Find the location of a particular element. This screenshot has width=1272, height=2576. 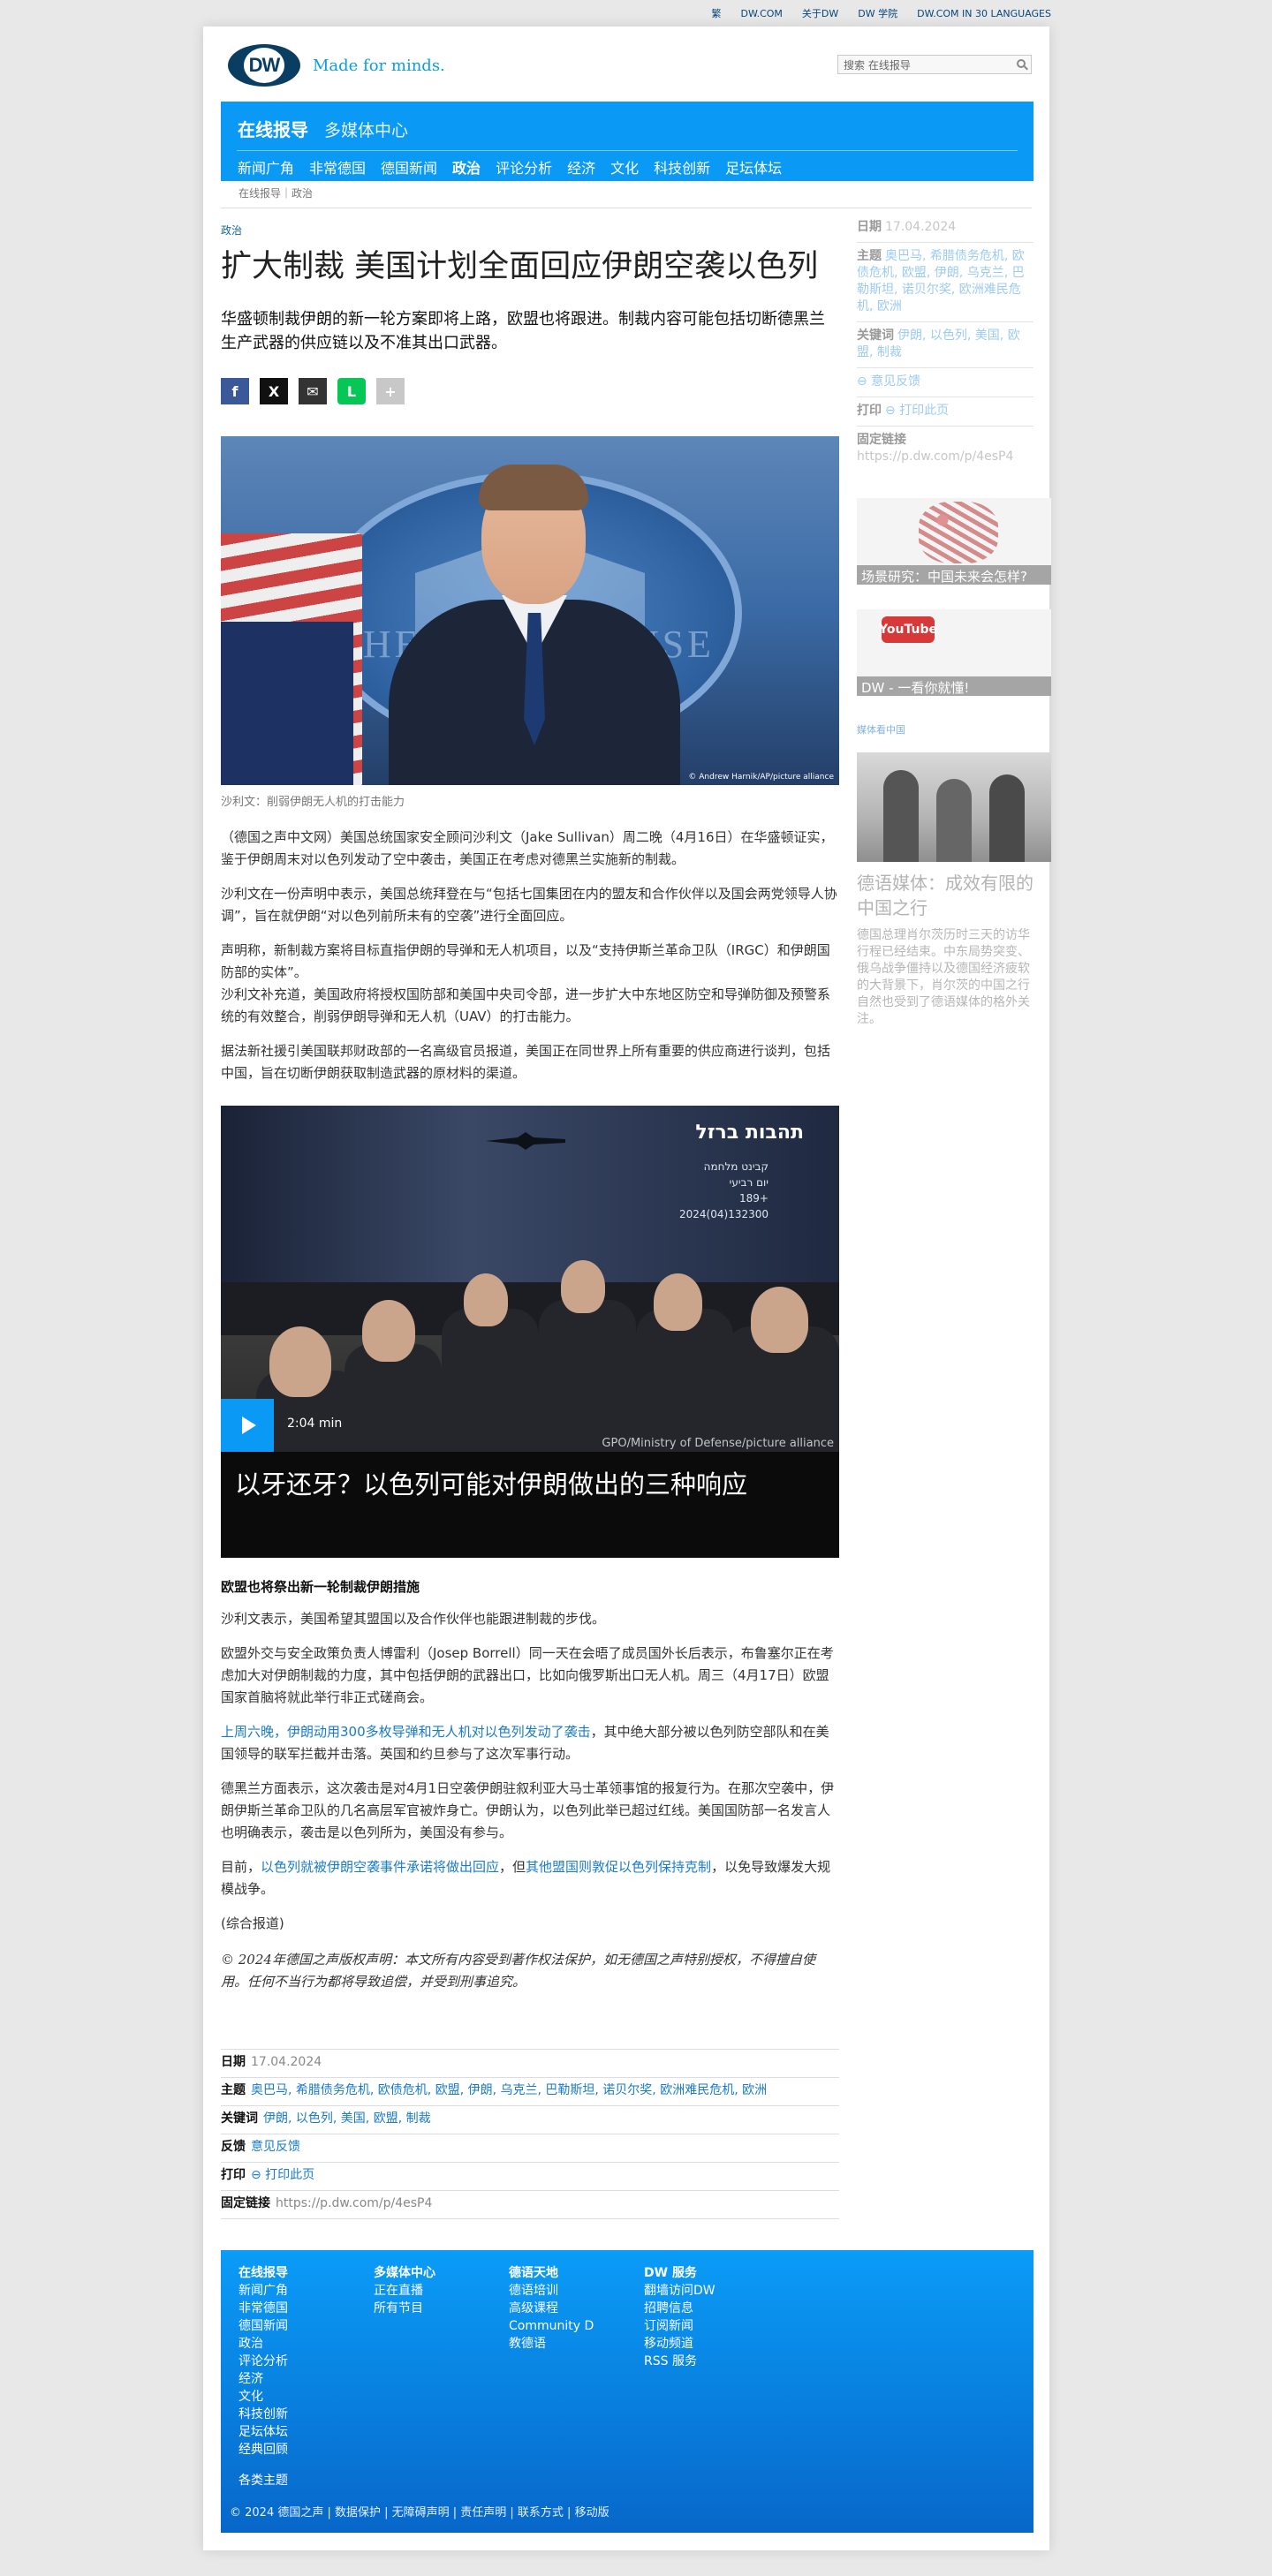

sidebar-feedback: ⊖ 意见反馈 is located at coordinates (945, 382).